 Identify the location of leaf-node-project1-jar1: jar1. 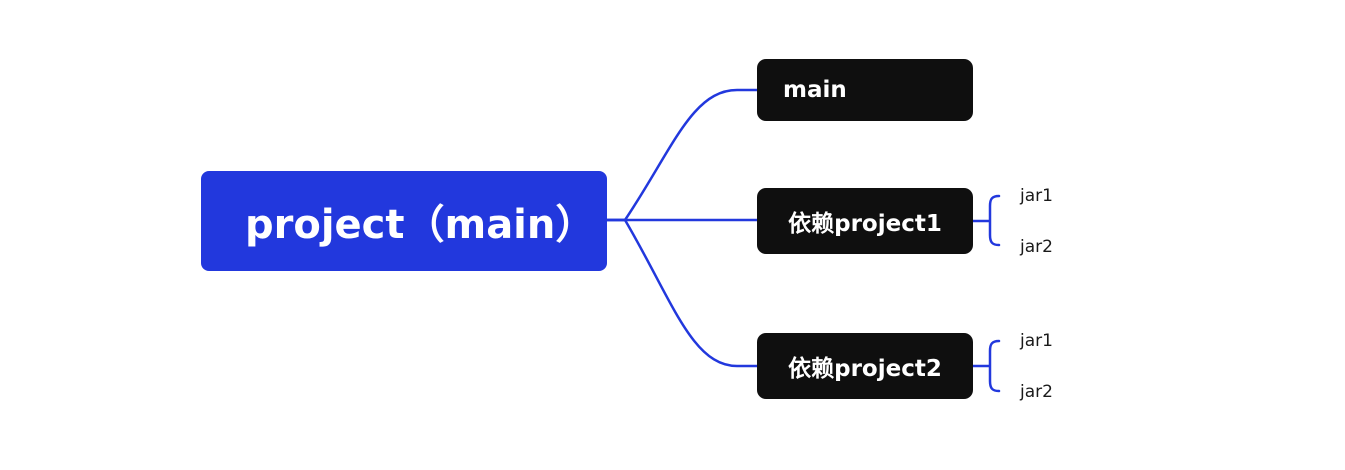
(1036, 196).